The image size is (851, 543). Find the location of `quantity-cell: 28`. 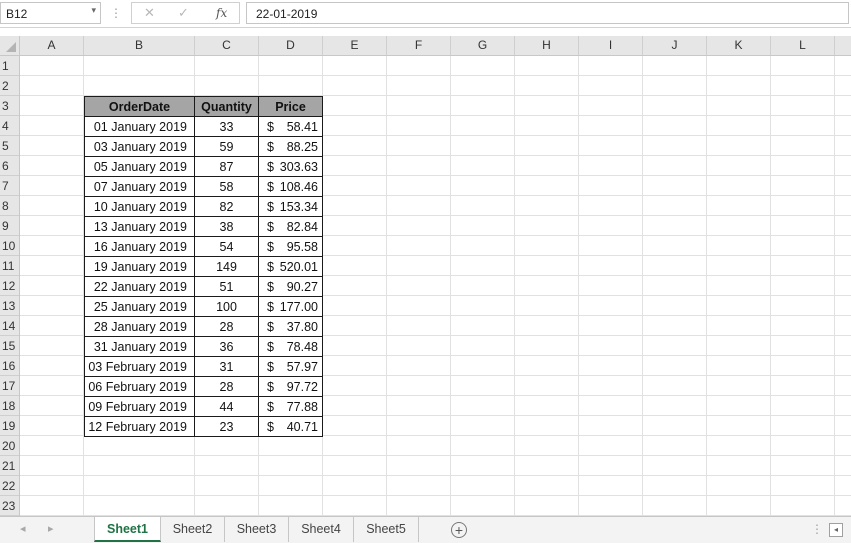

quantity-cell: 28 is located at coordinates (226, 386).